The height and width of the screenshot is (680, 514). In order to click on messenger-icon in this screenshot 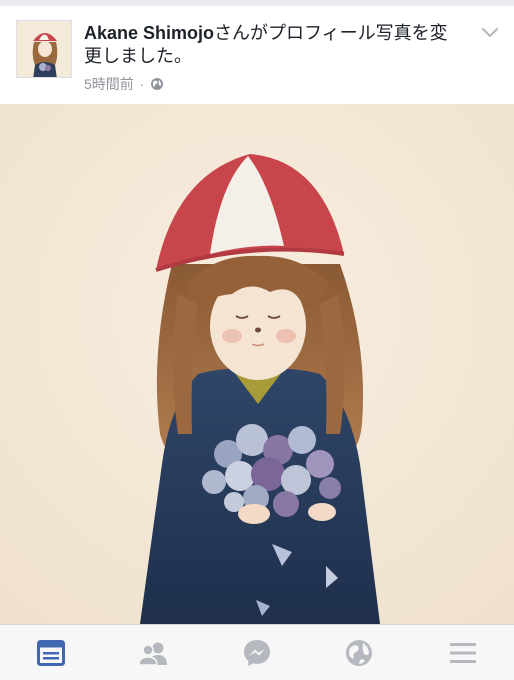, I will do `click(257, 653)`.